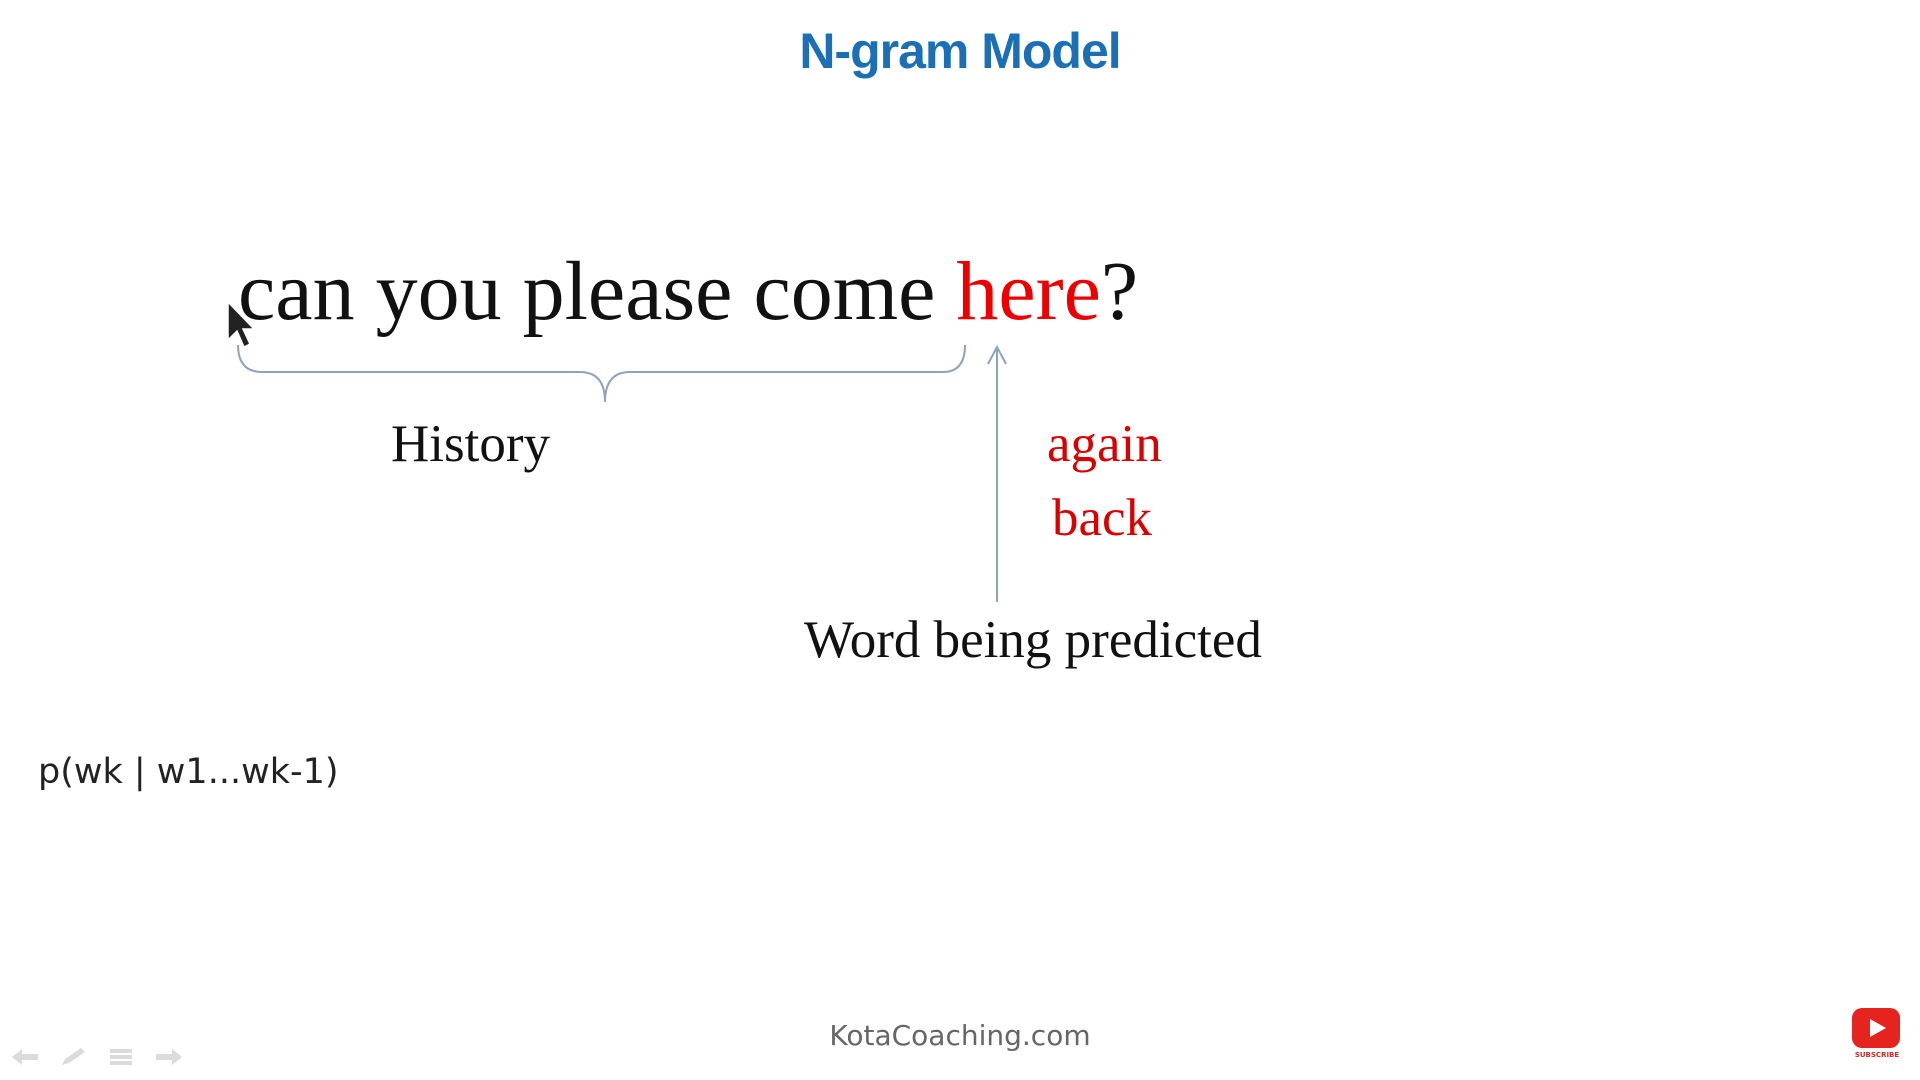  I want to click on pen-icon, so click(73, 1057).